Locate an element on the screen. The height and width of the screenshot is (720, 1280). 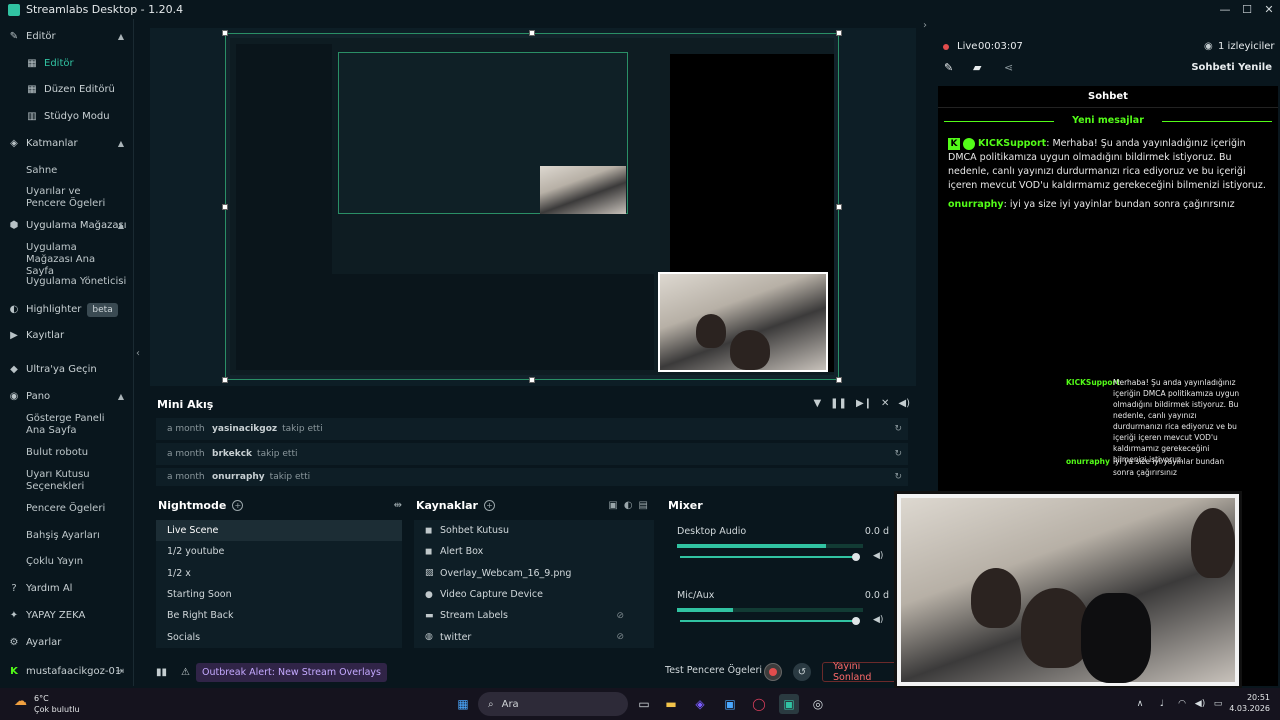
scene-item: 1/2 x is located at coordinates (279, 573).